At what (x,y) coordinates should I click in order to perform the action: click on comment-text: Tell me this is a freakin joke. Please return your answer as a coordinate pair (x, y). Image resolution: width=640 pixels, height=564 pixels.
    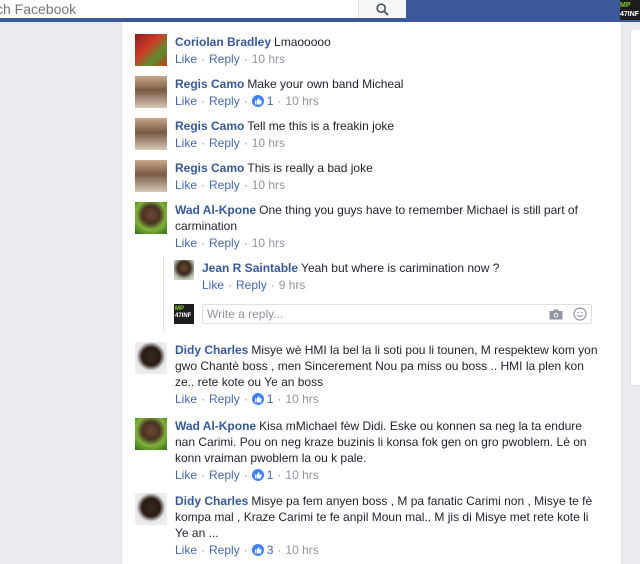
    Looking at the image, I should click on (321, 126).